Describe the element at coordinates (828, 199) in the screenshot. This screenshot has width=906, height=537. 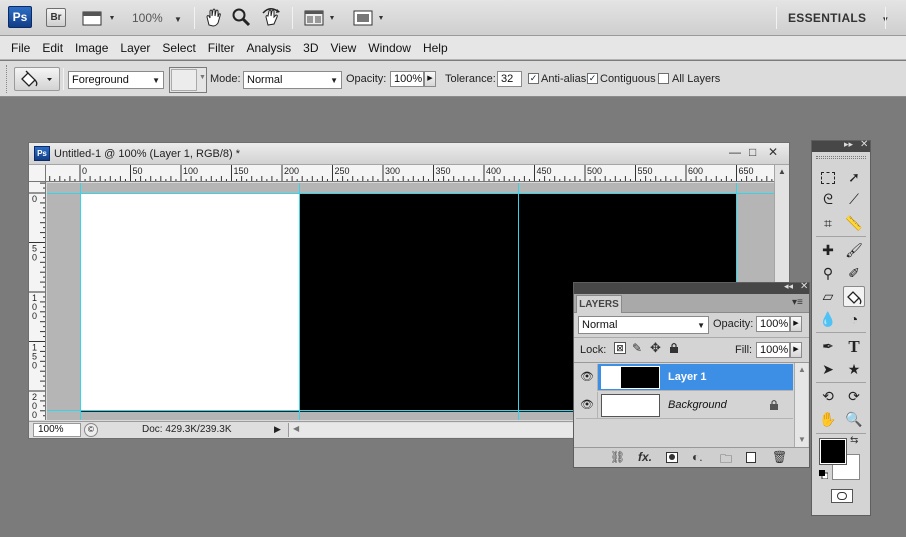
I see `lasso-tool: ᘓ` at that location.